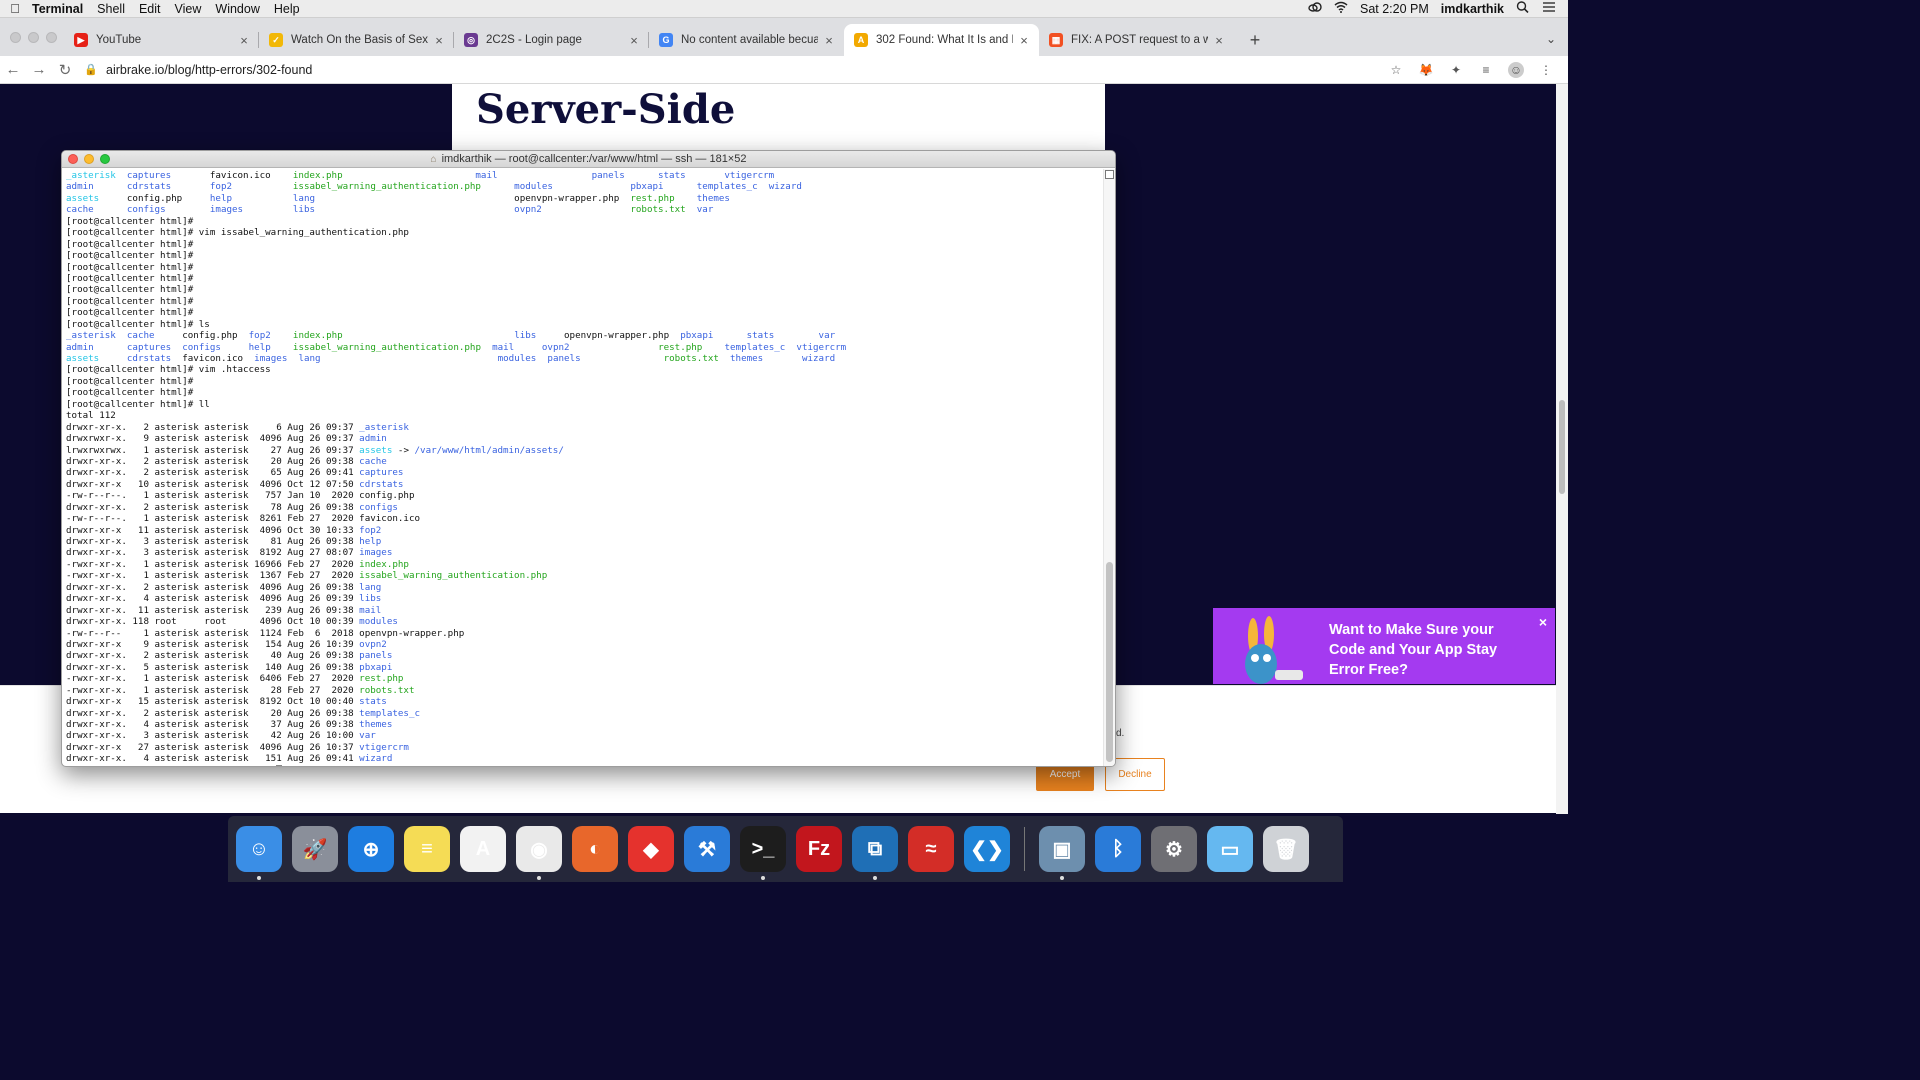 The image size is (1920, 1080). What do you see at coordinates (1118, 849) in the screenshot?
I see `bluetooth-icon: ᛒ` at bounding box center [1118, 849].